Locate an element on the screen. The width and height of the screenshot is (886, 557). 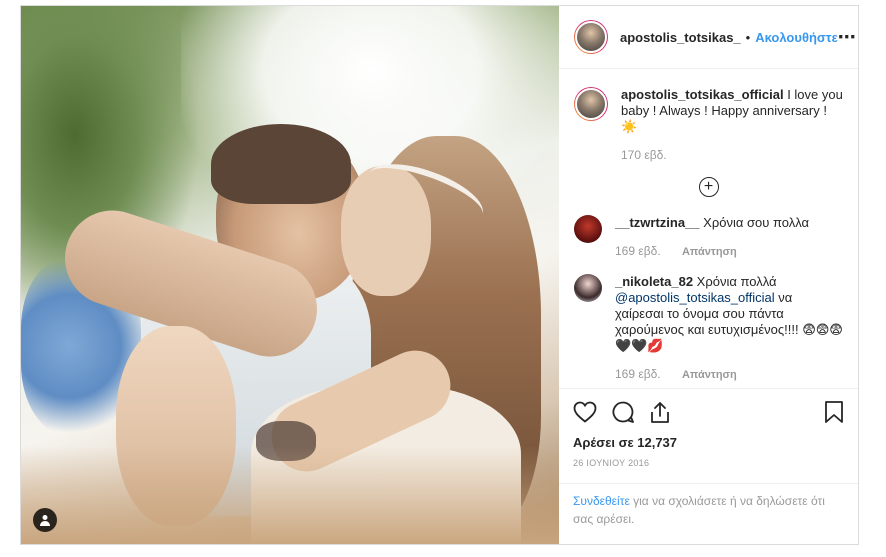
action-icons is located at coordinates (708, 412).